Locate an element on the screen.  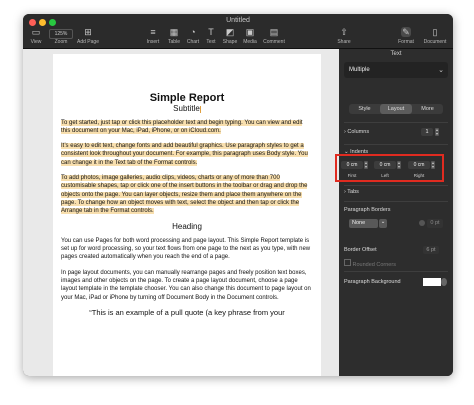
tabs-row: › Tabs is located at coordinates (351, 192).